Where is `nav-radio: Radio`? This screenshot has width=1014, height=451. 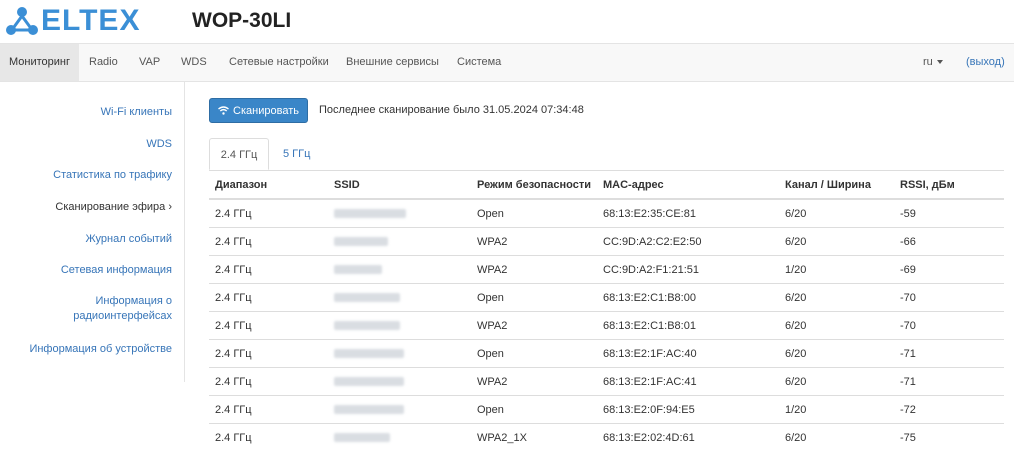
nav-radio: Radio is located at coordinates (103, 62).